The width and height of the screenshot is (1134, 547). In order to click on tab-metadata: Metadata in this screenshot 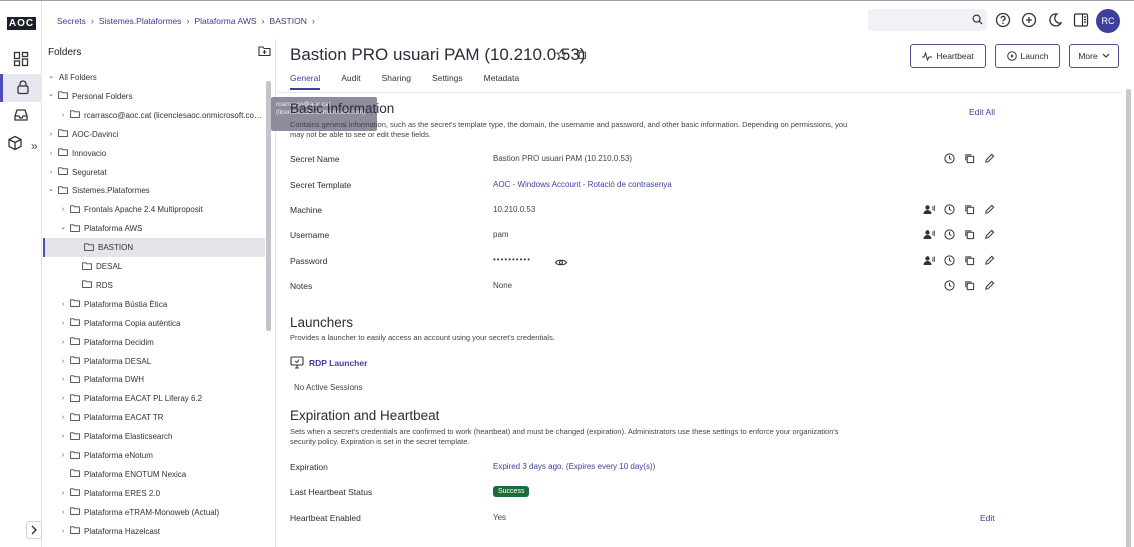, I will do `click(501, 81)`.